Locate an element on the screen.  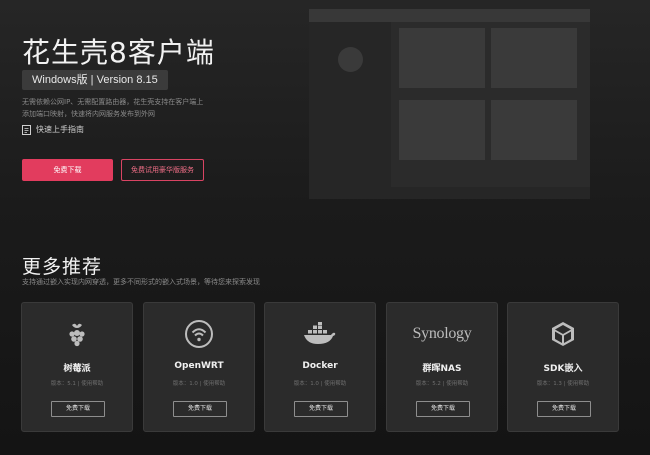
product-version: 版本：5.1 is located at coordinates (63, 384).